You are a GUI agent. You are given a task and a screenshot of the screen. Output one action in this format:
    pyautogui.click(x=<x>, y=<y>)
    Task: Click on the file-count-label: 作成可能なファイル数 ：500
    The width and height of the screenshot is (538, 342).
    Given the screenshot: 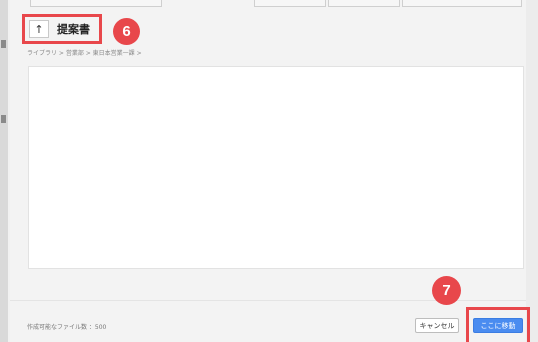 What is the action you would take?
    pyautogui.click(x=67, y=327)
    